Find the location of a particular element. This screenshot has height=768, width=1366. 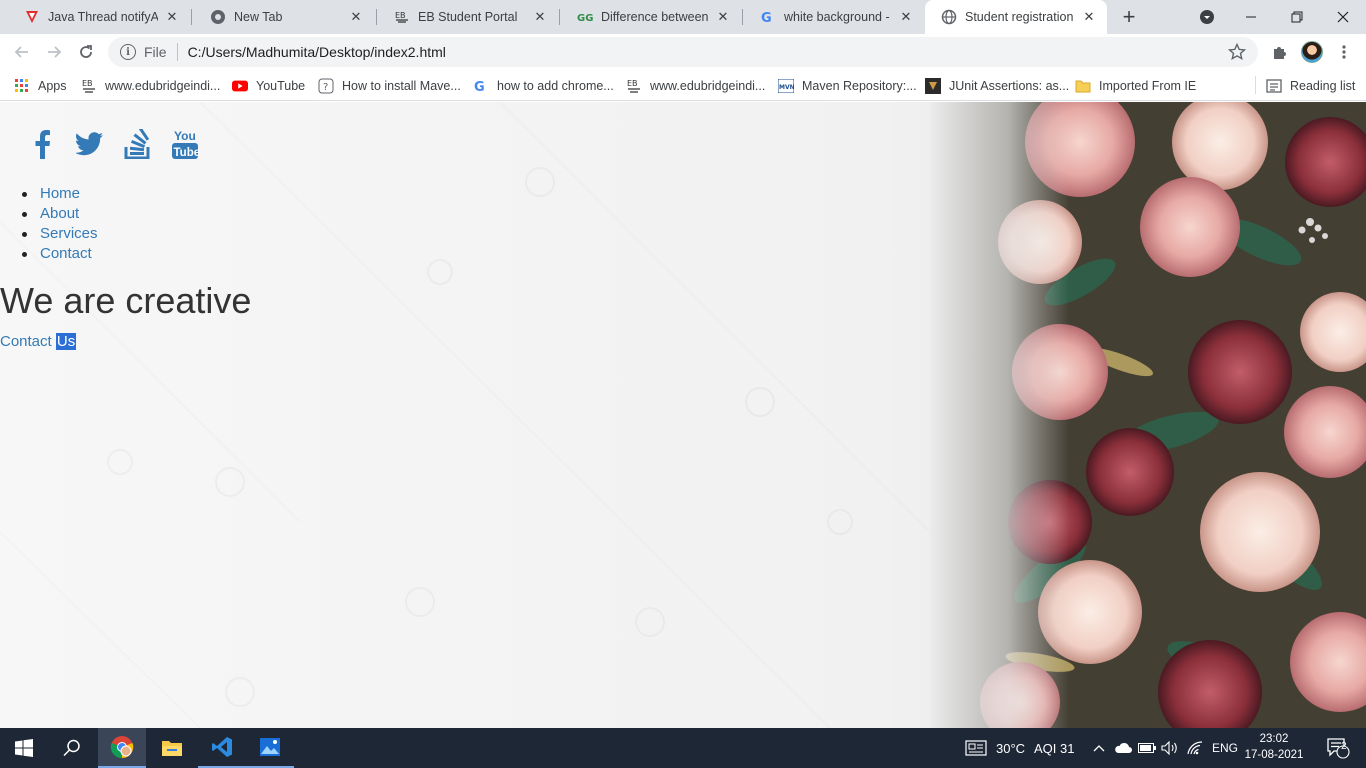

clock-date: 17-08-2021 is located at coordinates (1274, 755).